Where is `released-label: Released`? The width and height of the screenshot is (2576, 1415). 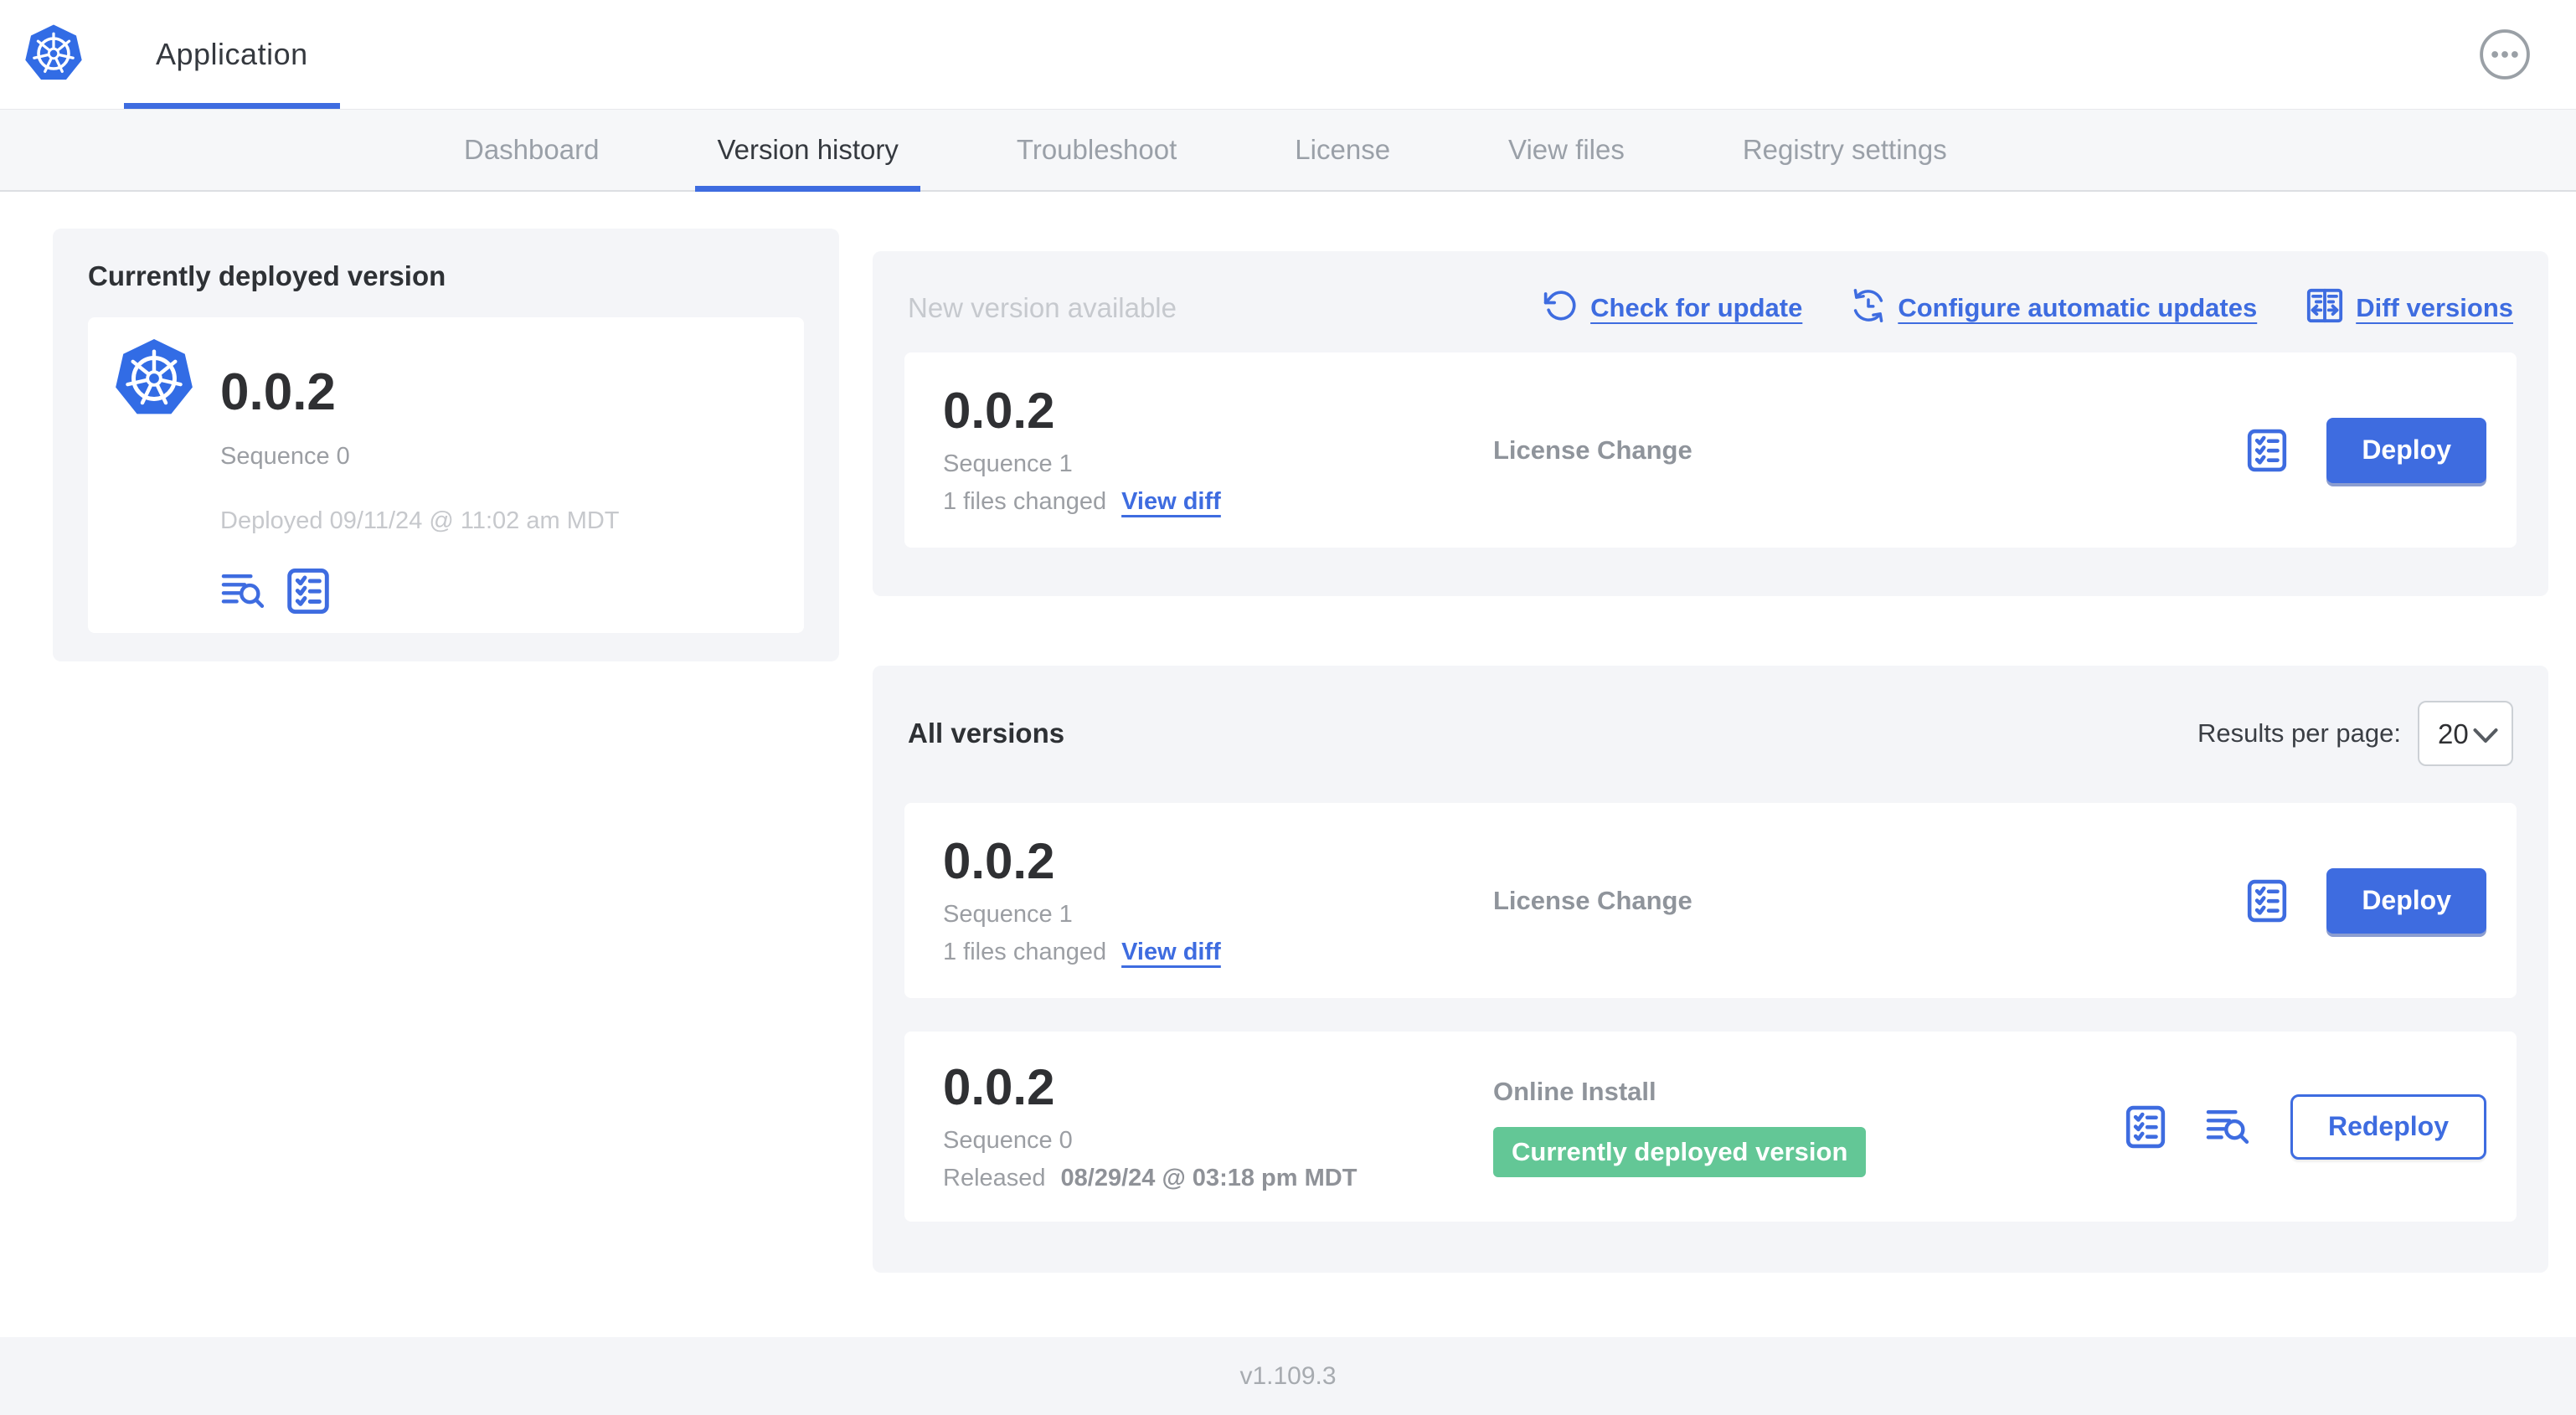
released-label: Released is located at coordinates (994, 1178).